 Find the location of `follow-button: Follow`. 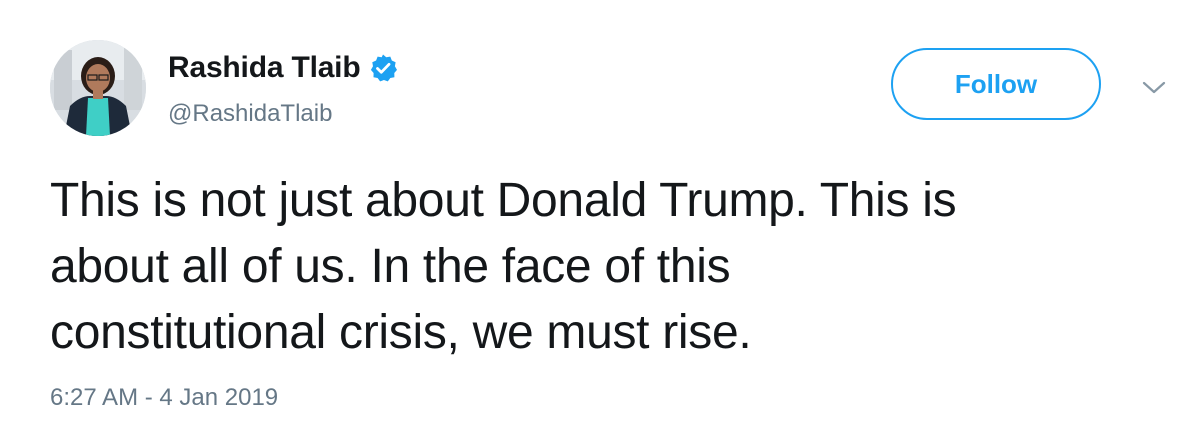

follow-button: Follow is located at coordinates (996, 84).